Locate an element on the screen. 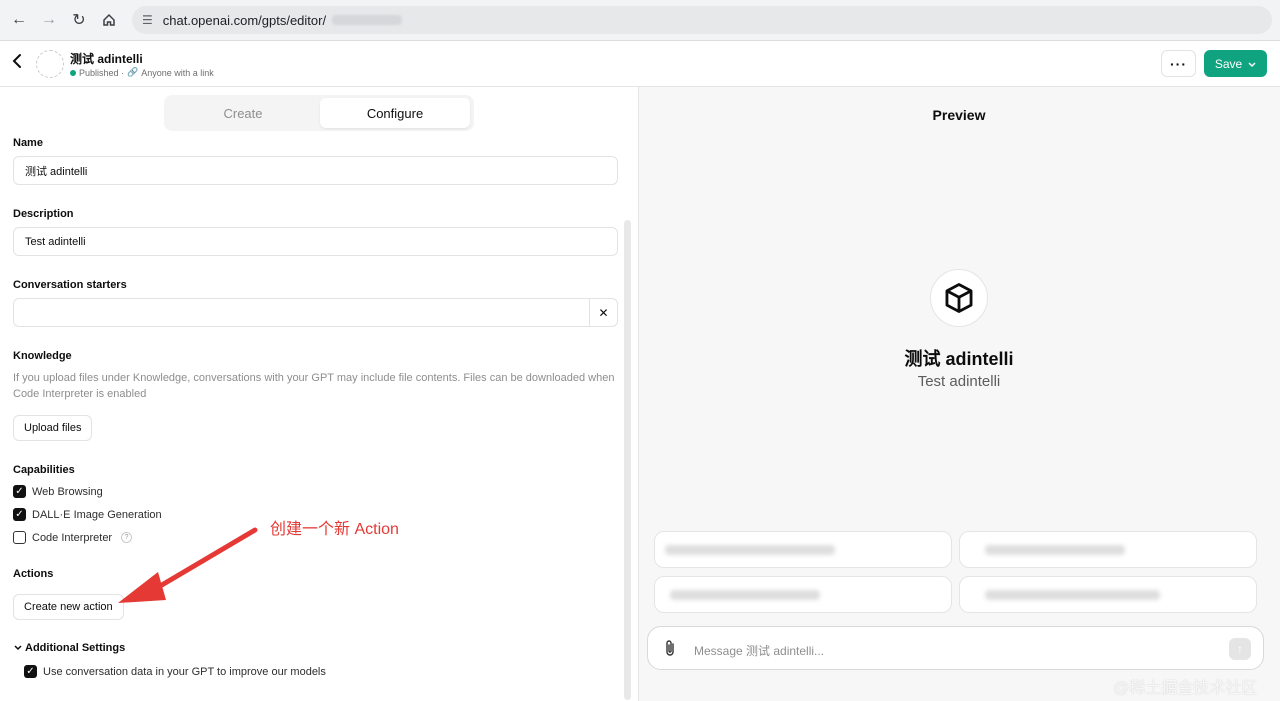 The width and height of the screenshot is (1280, 701). preview-gpt-name: 测试 adintelli is located at coordinates (959, 359).